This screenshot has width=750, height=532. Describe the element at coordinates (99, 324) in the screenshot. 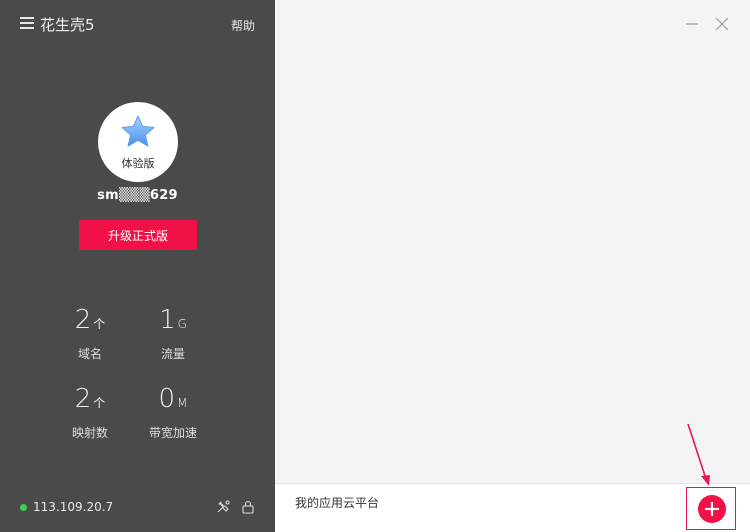

I see `stat-domains-unit: 个` at that location.